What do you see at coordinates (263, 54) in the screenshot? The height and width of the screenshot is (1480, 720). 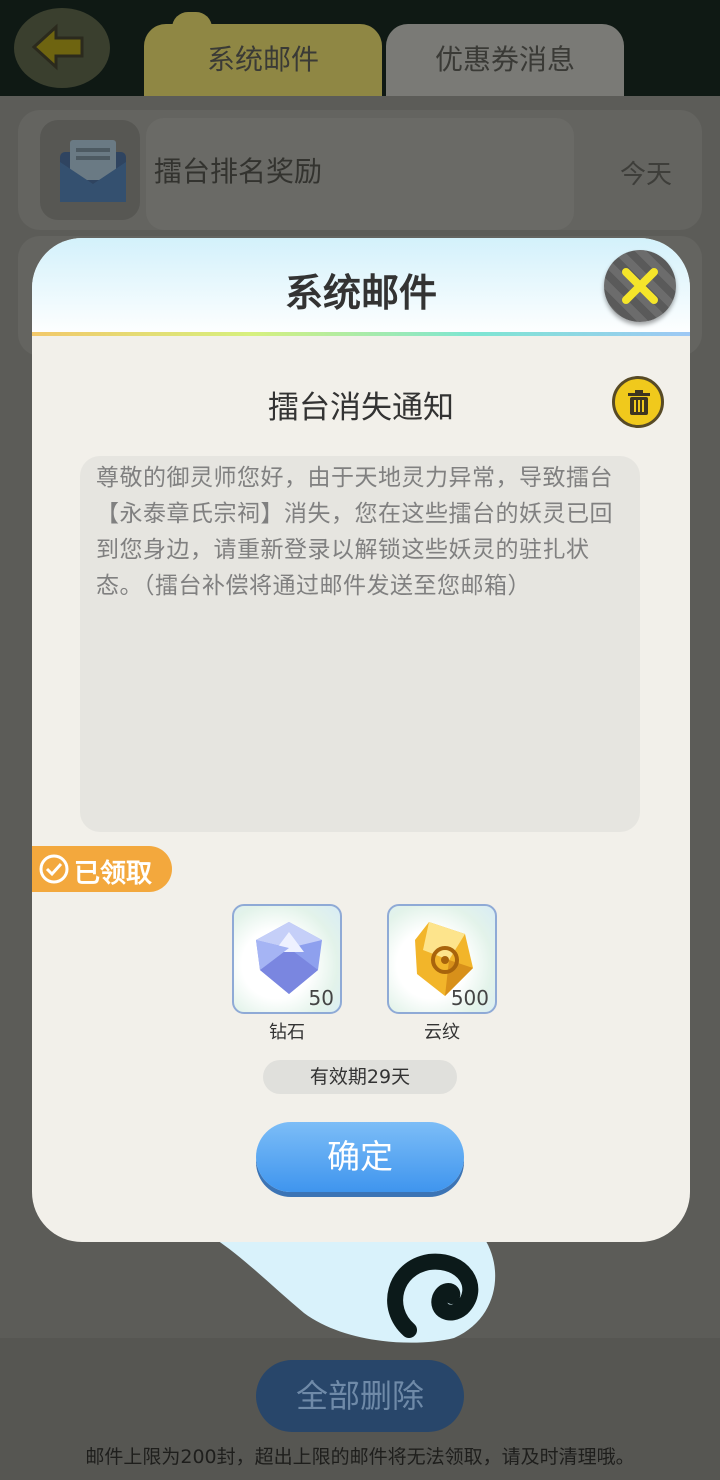 I see `tab-system-mail: 系统邮件` at bounding box center [263, 54].